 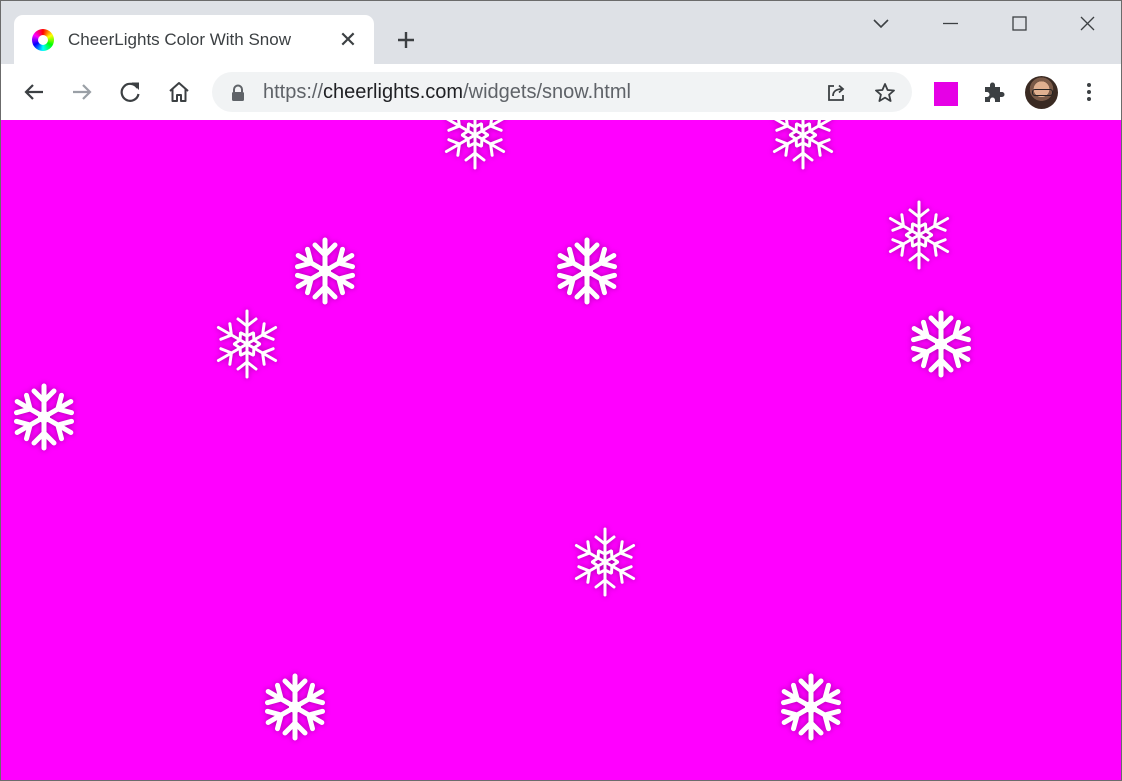 I want to click on arrow-right-icon, so click(x=82, y=92).